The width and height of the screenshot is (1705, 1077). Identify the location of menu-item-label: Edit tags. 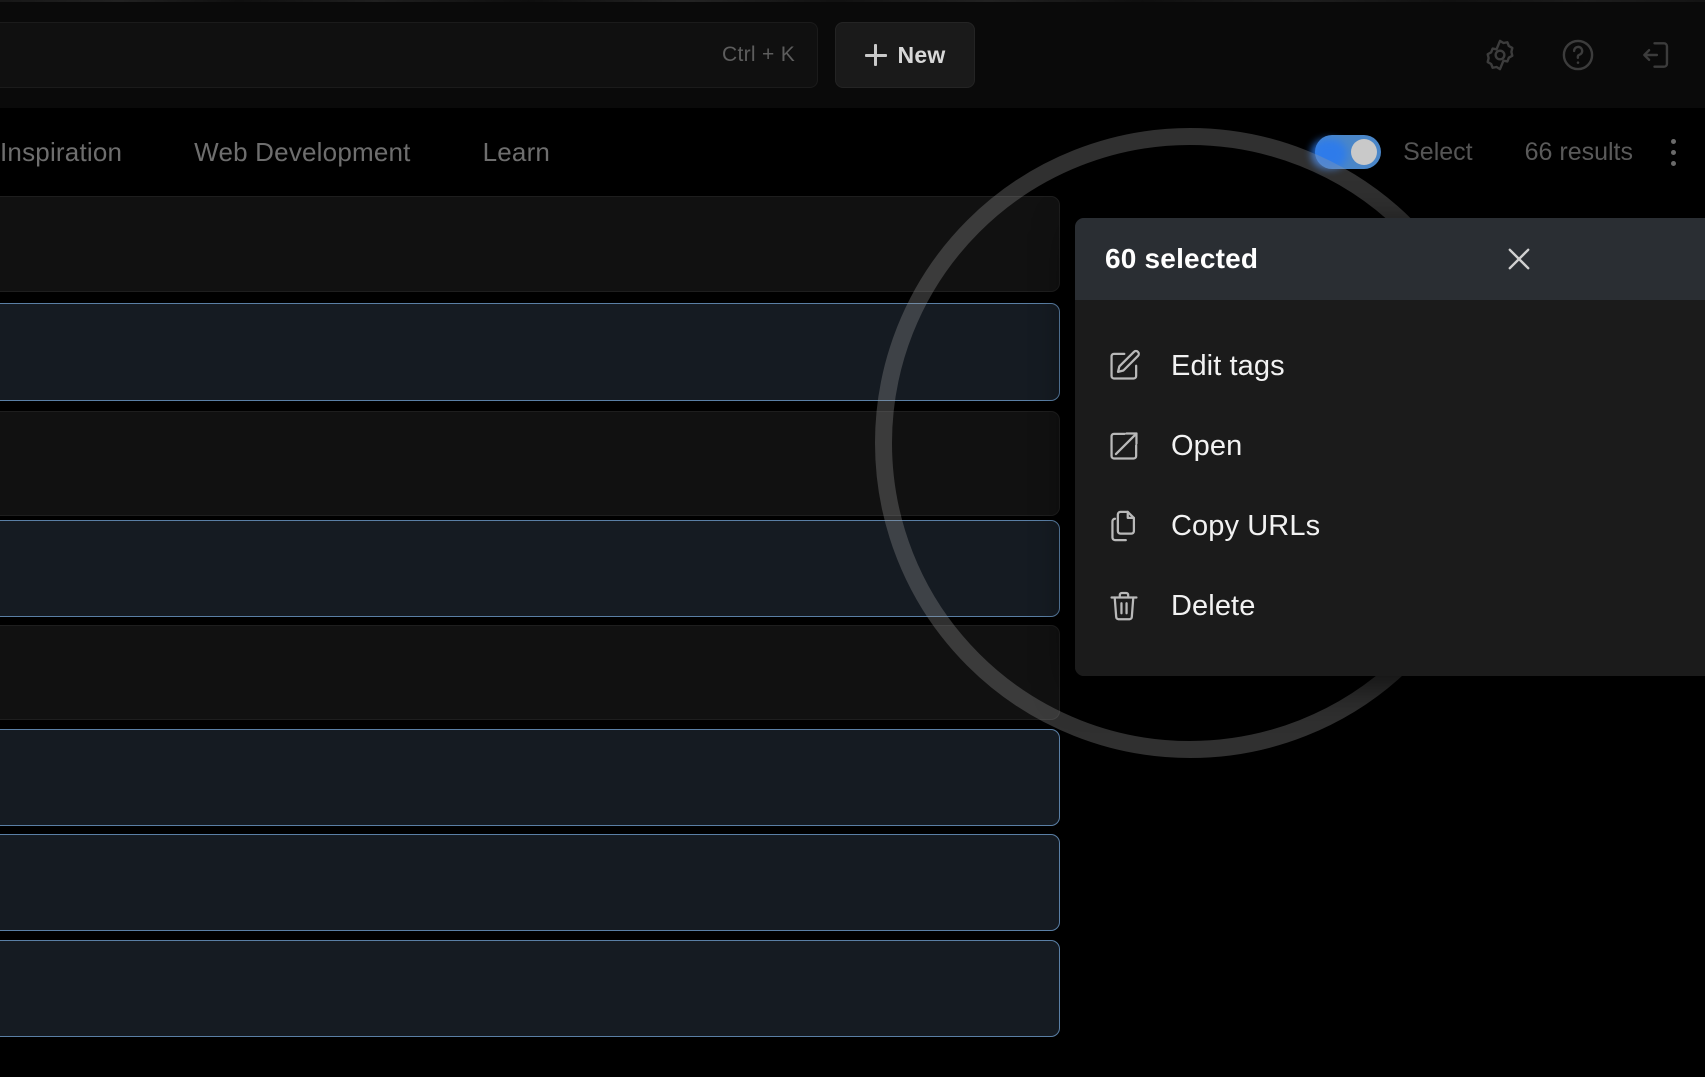
(1228, 365).